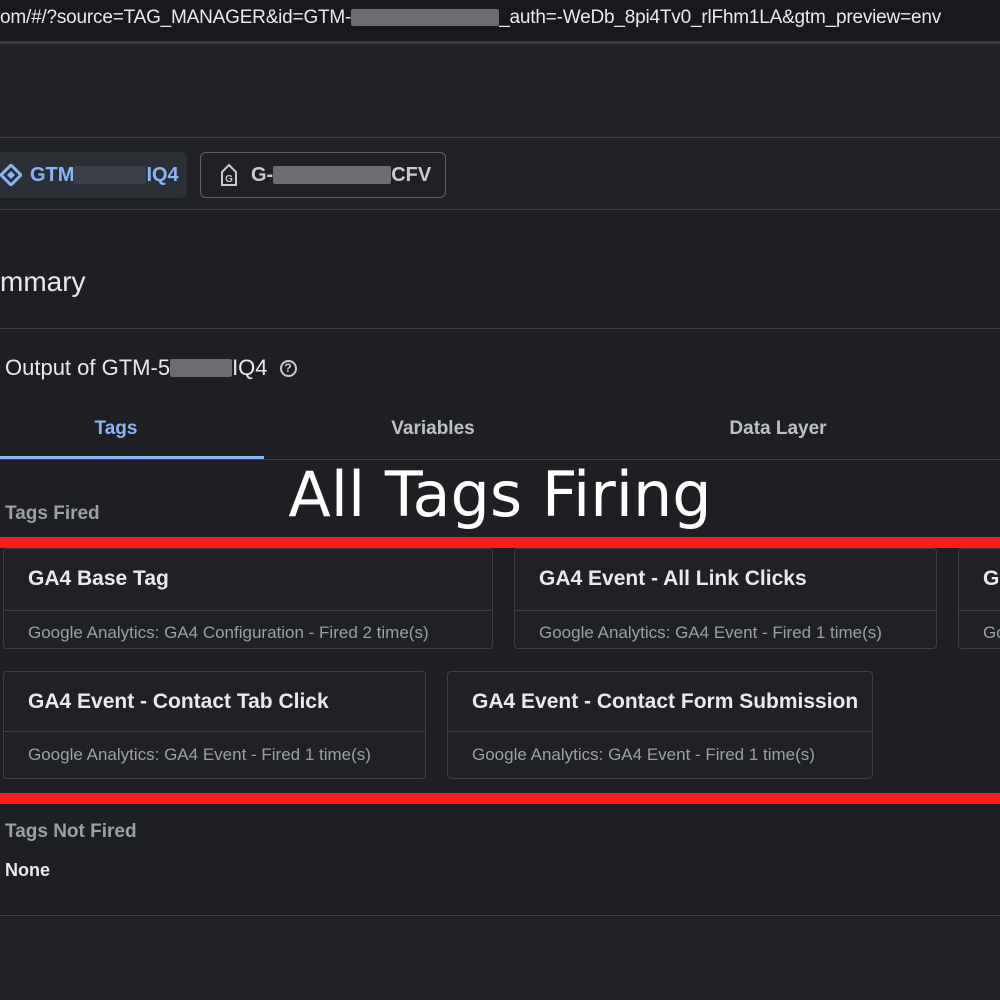 The image size is (1000, 1000). What do you see at coordinates (88, 367) in the screenshot?
I see `output-prefix: Output of GTM-5` at bounding box center [88, 367].